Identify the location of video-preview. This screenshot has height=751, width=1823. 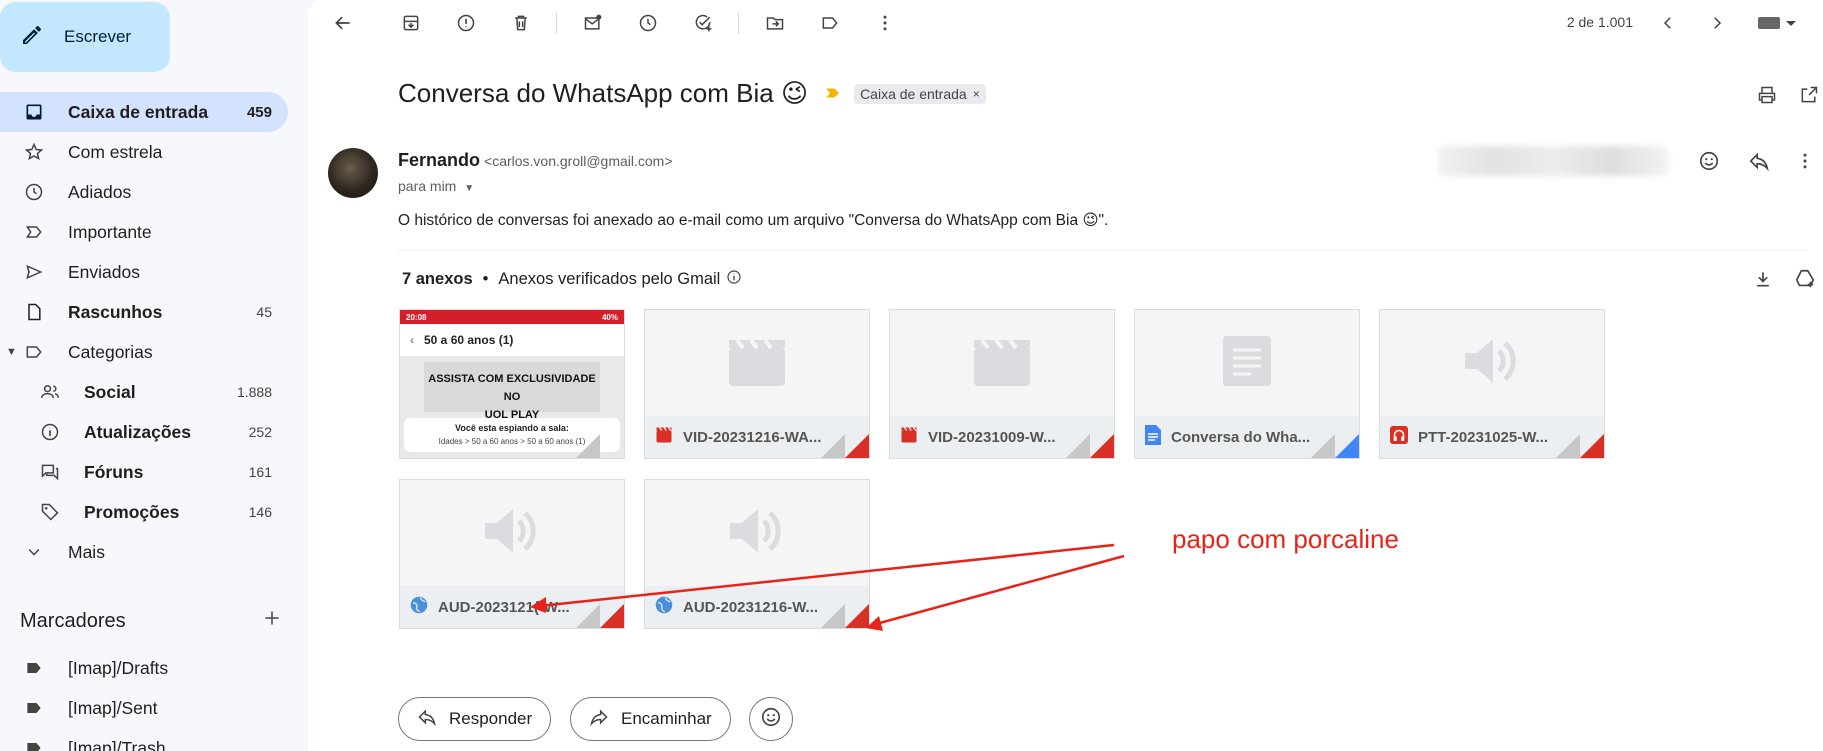
(1002, 363).